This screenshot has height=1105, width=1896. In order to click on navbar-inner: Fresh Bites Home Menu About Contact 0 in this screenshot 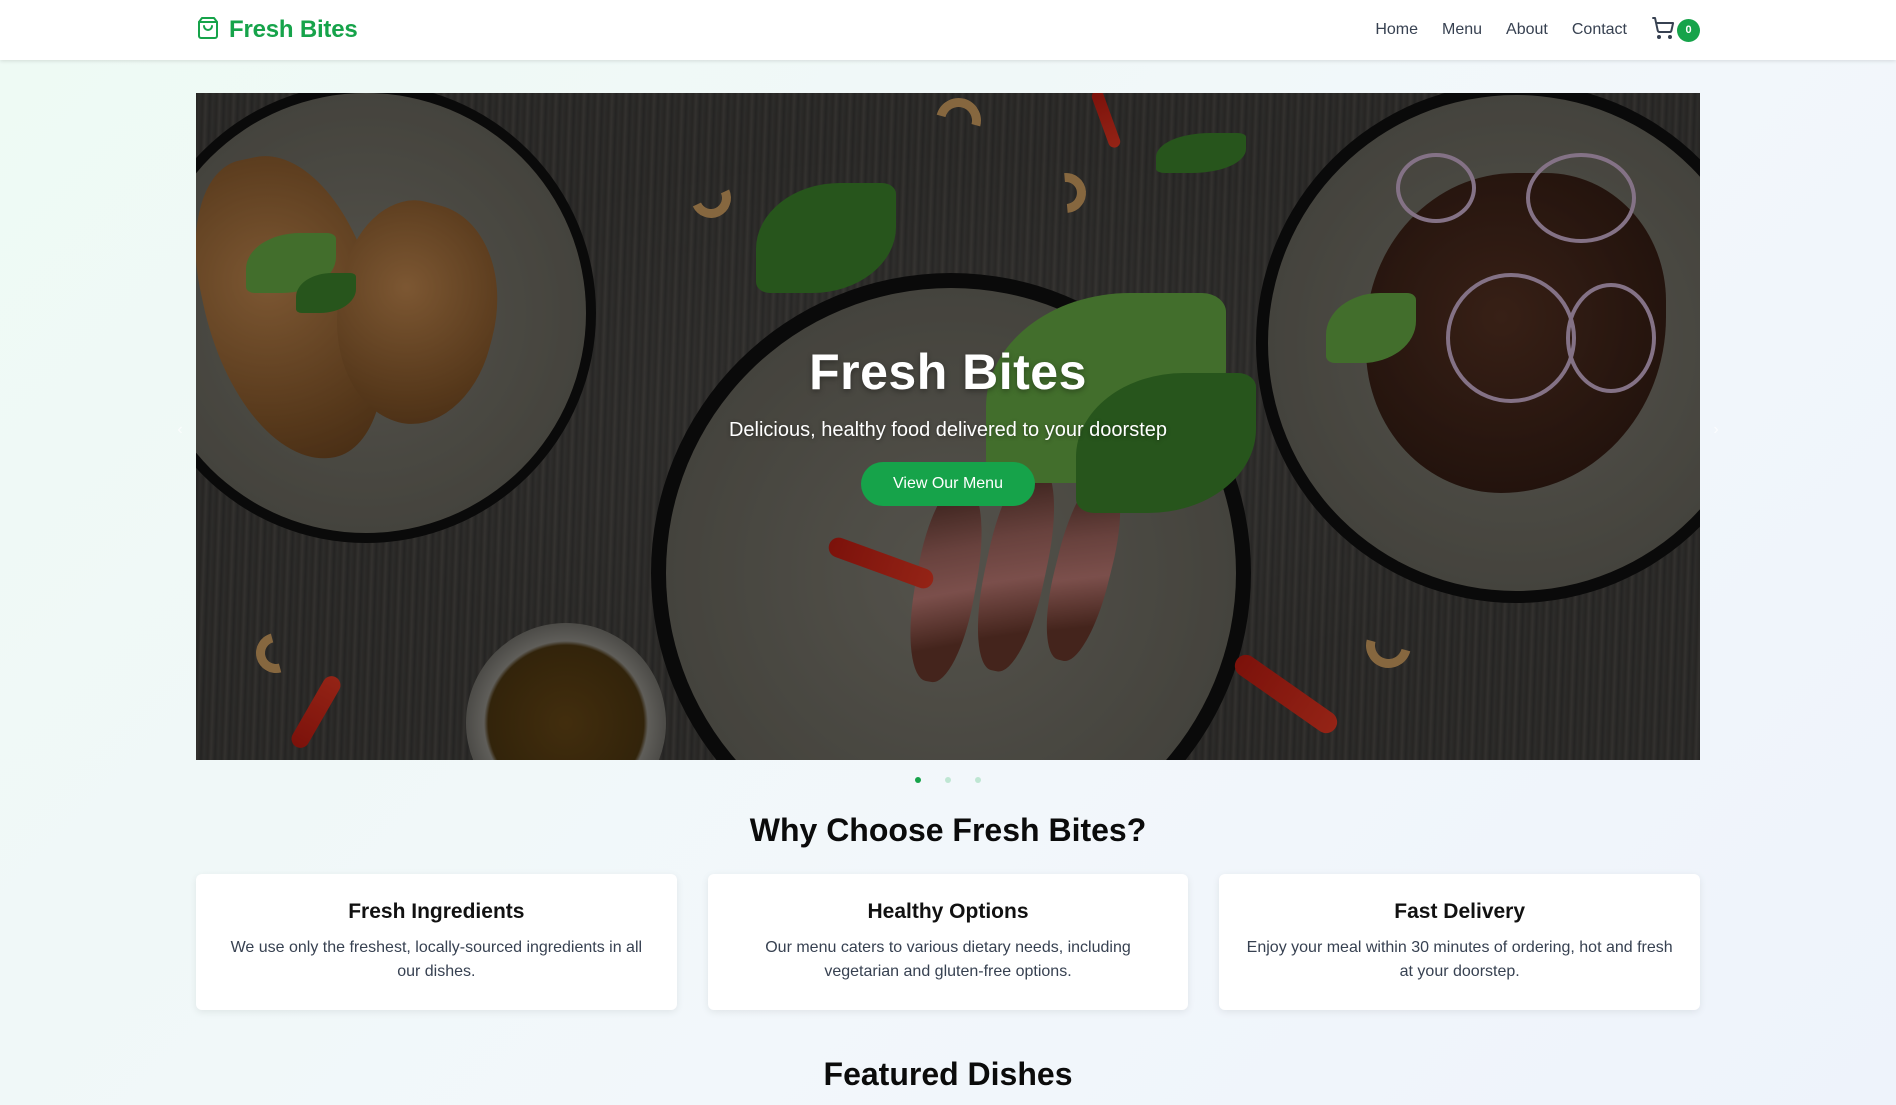, I will do `click(948, 30)`.